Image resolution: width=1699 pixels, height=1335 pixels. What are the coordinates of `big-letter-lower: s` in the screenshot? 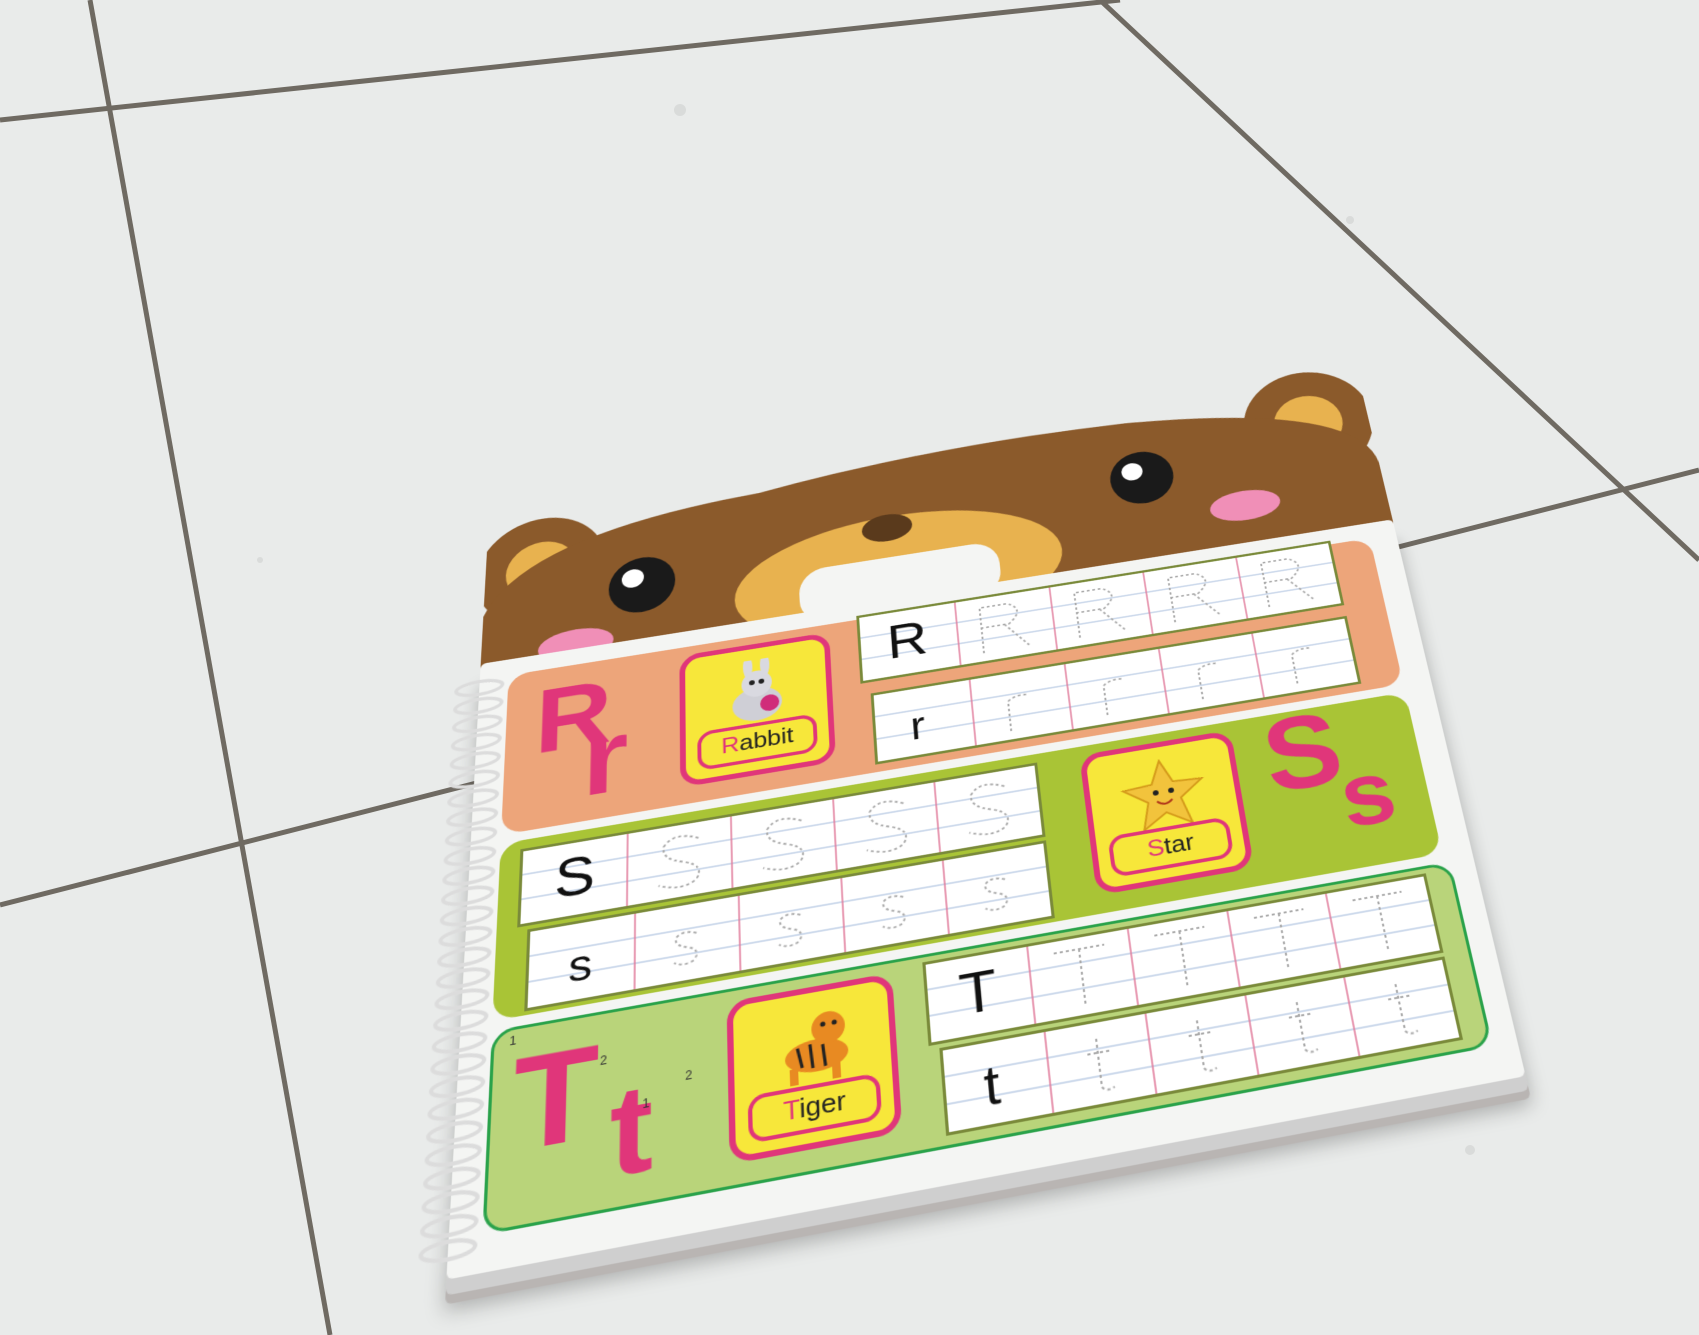 It's located at (1368, 794).